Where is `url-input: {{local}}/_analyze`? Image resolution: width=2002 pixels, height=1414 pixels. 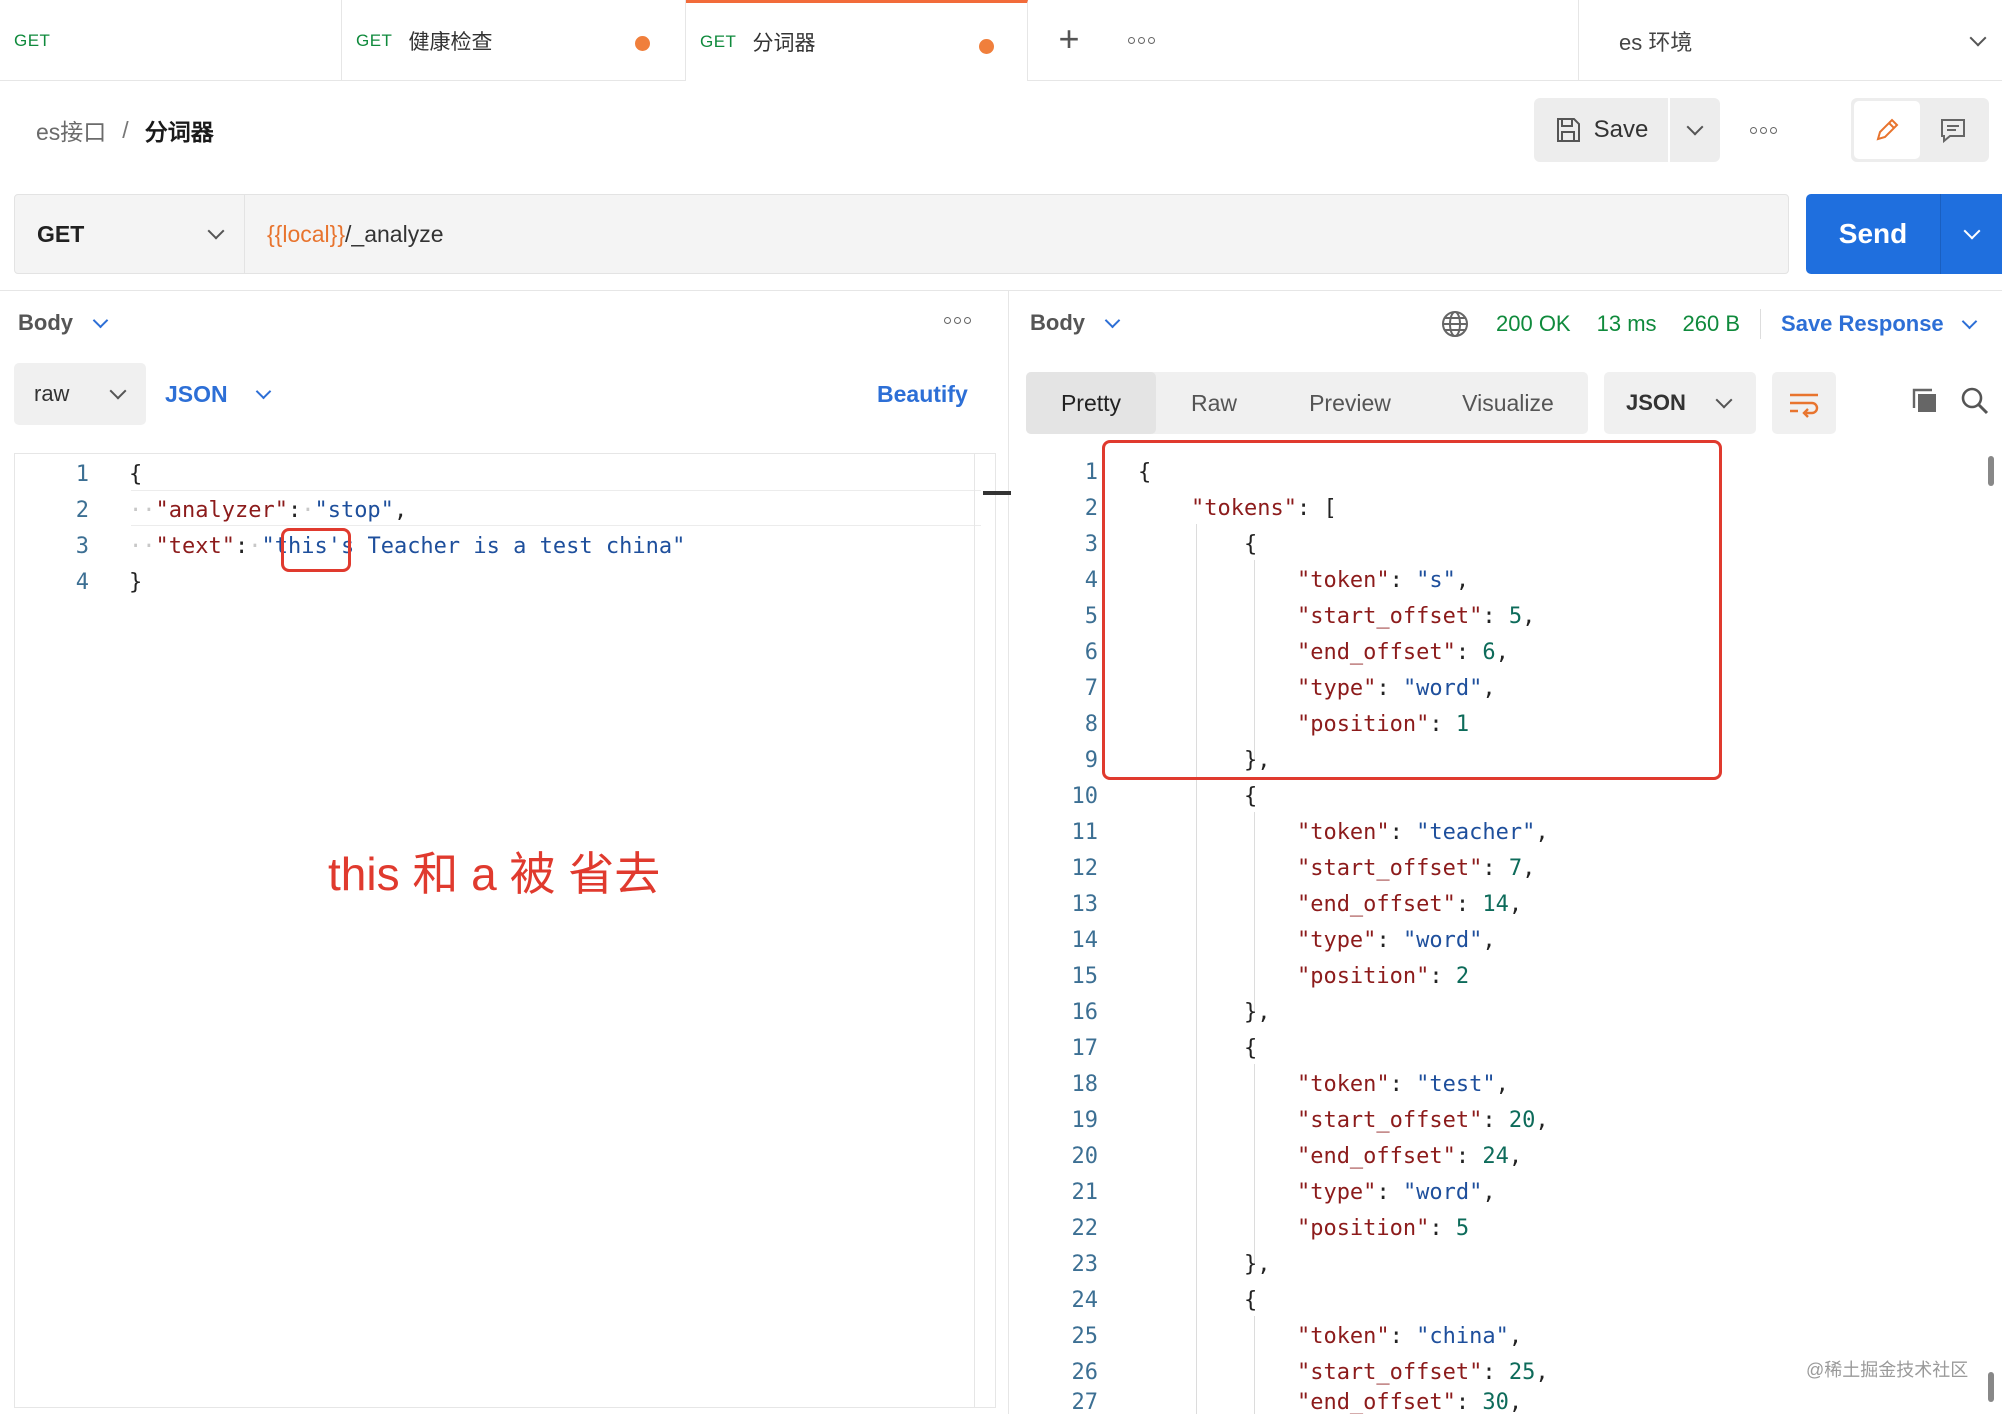
url-input: {{local}}/_analyze is located at coordinates (1016, 234).